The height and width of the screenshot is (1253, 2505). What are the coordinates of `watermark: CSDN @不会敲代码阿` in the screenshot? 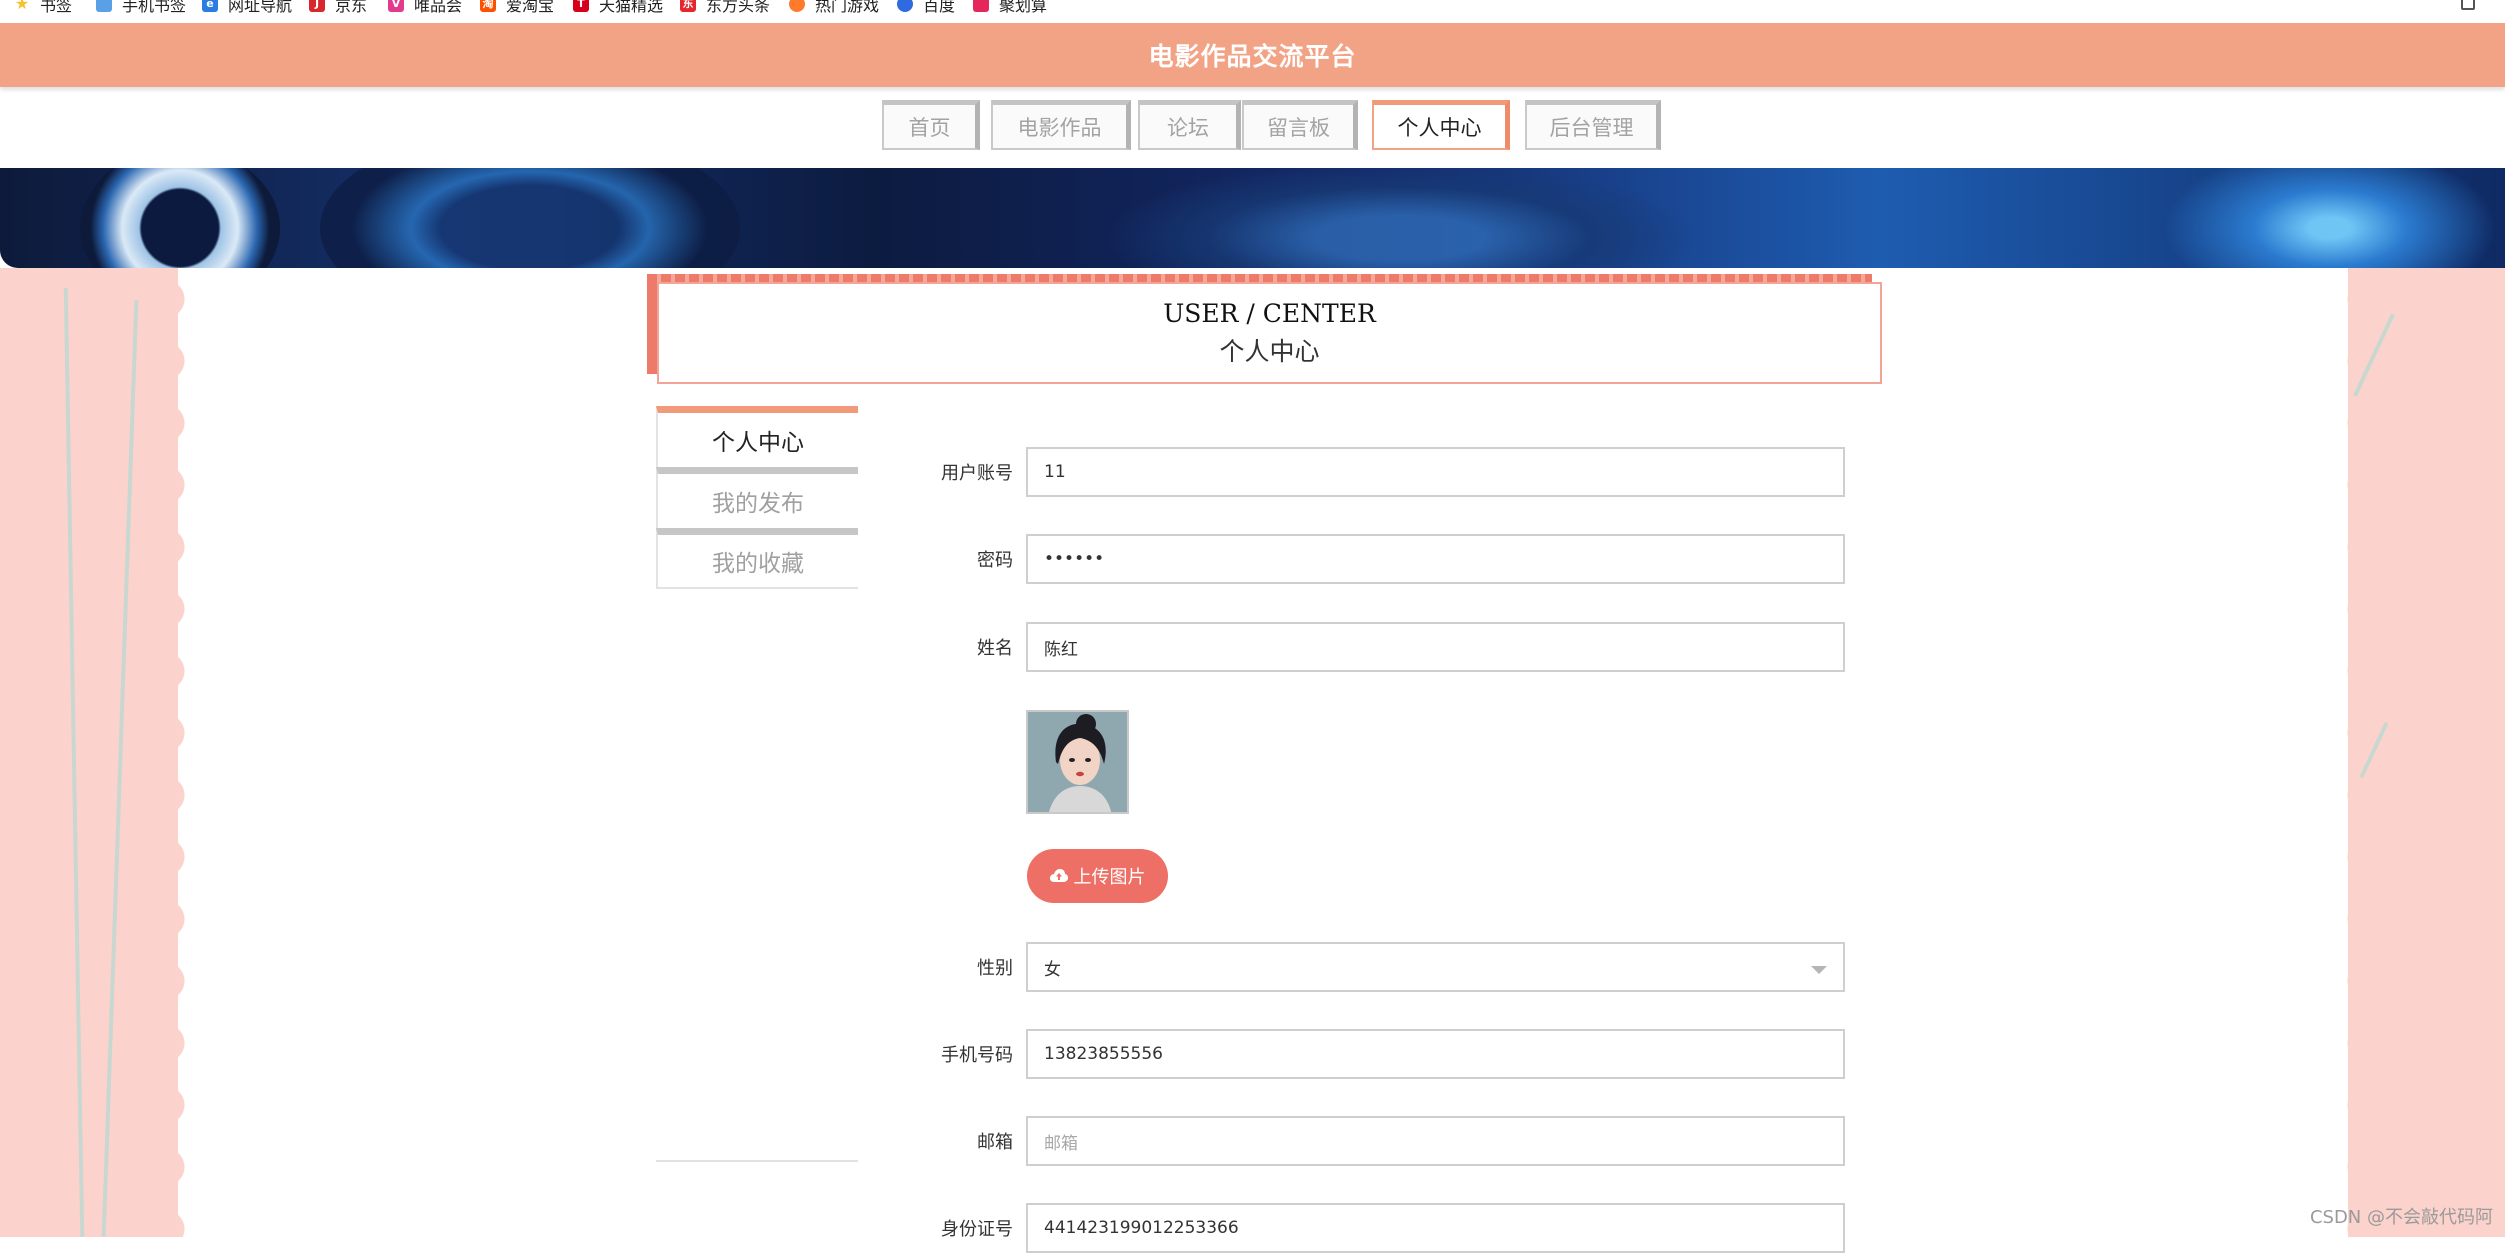 It's located at (2401, 1216).